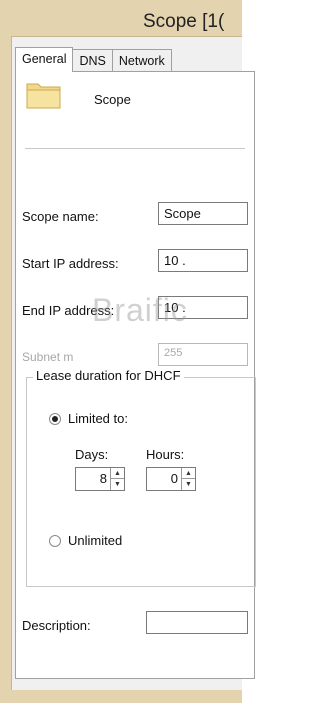 Image resolution: width=320 pixels, height=703 pixels. Describe the element at coordinates (117, 484) in the screenshot. I see `days-down-arrow-icon: ▼` at that location.